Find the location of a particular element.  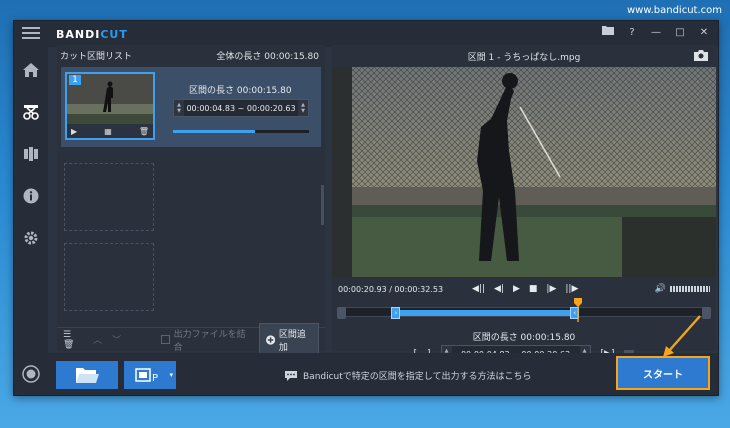

clip-length: 区間の長さ 00:00:15.80 is located at coordinates (240, 91).